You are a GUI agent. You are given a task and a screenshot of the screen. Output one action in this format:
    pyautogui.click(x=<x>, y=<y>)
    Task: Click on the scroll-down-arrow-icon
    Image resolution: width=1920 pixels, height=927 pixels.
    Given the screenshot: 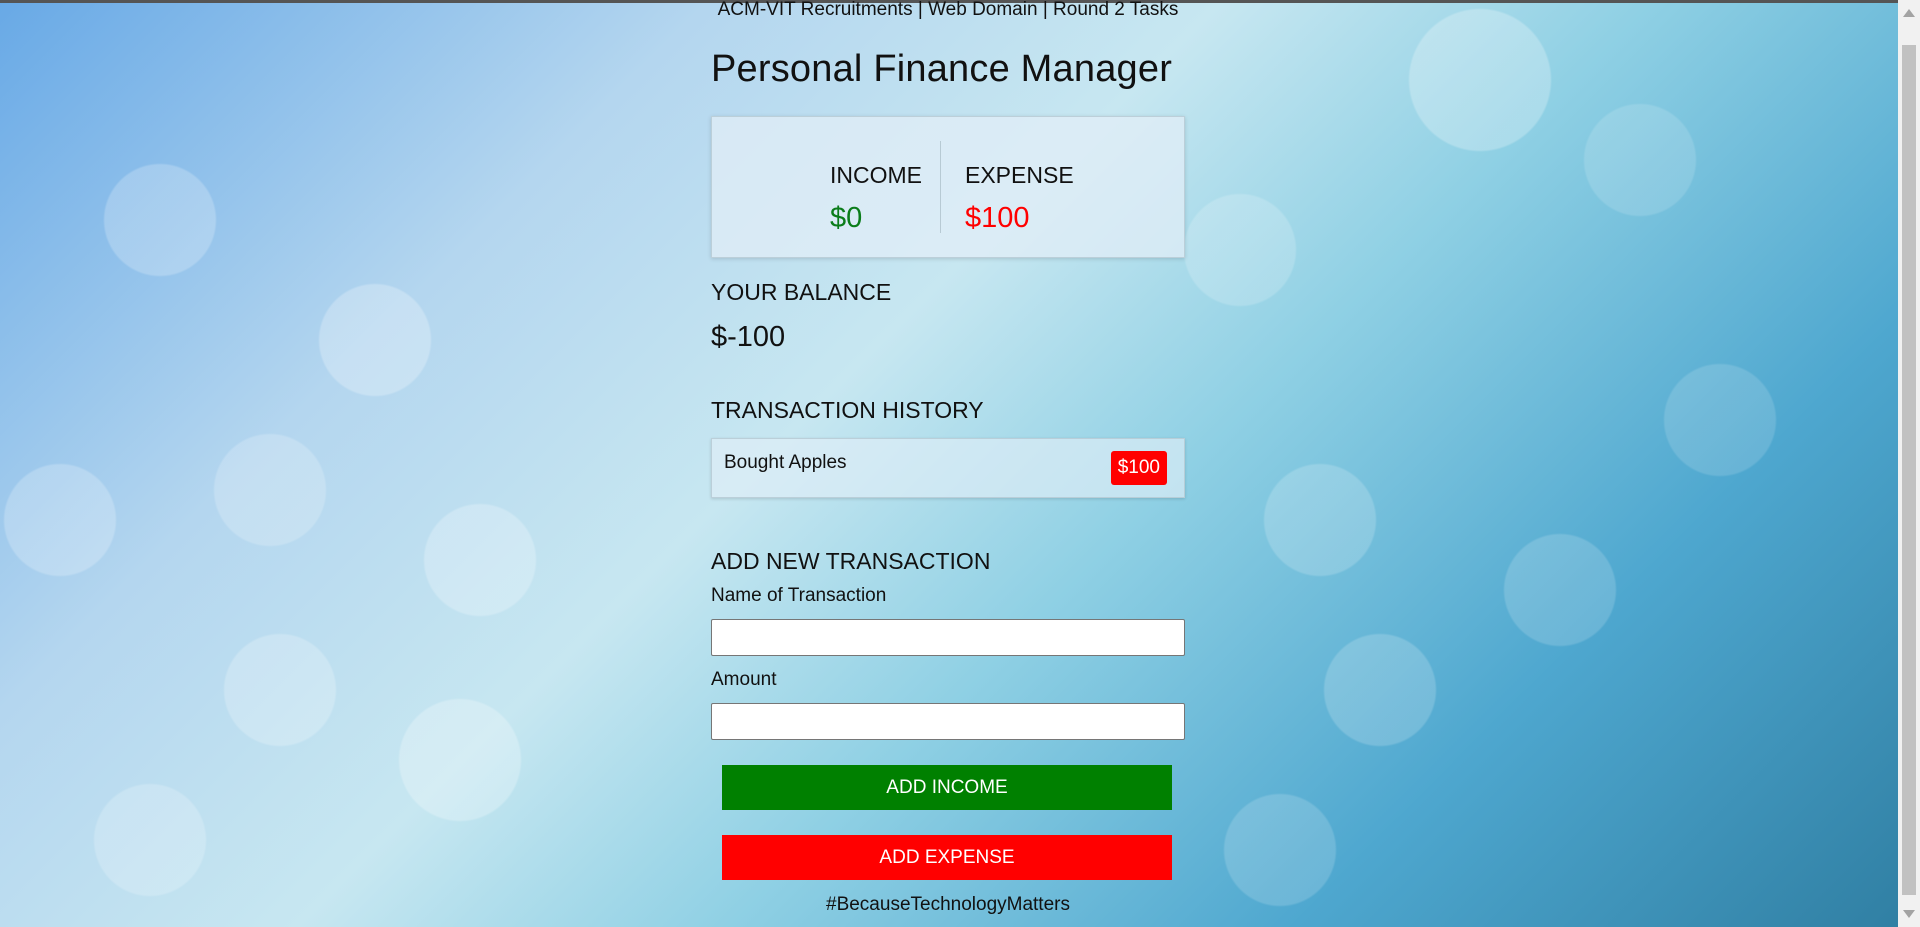 What is the action you would take?
    pyautogui.click(x=1909, y=914)
    